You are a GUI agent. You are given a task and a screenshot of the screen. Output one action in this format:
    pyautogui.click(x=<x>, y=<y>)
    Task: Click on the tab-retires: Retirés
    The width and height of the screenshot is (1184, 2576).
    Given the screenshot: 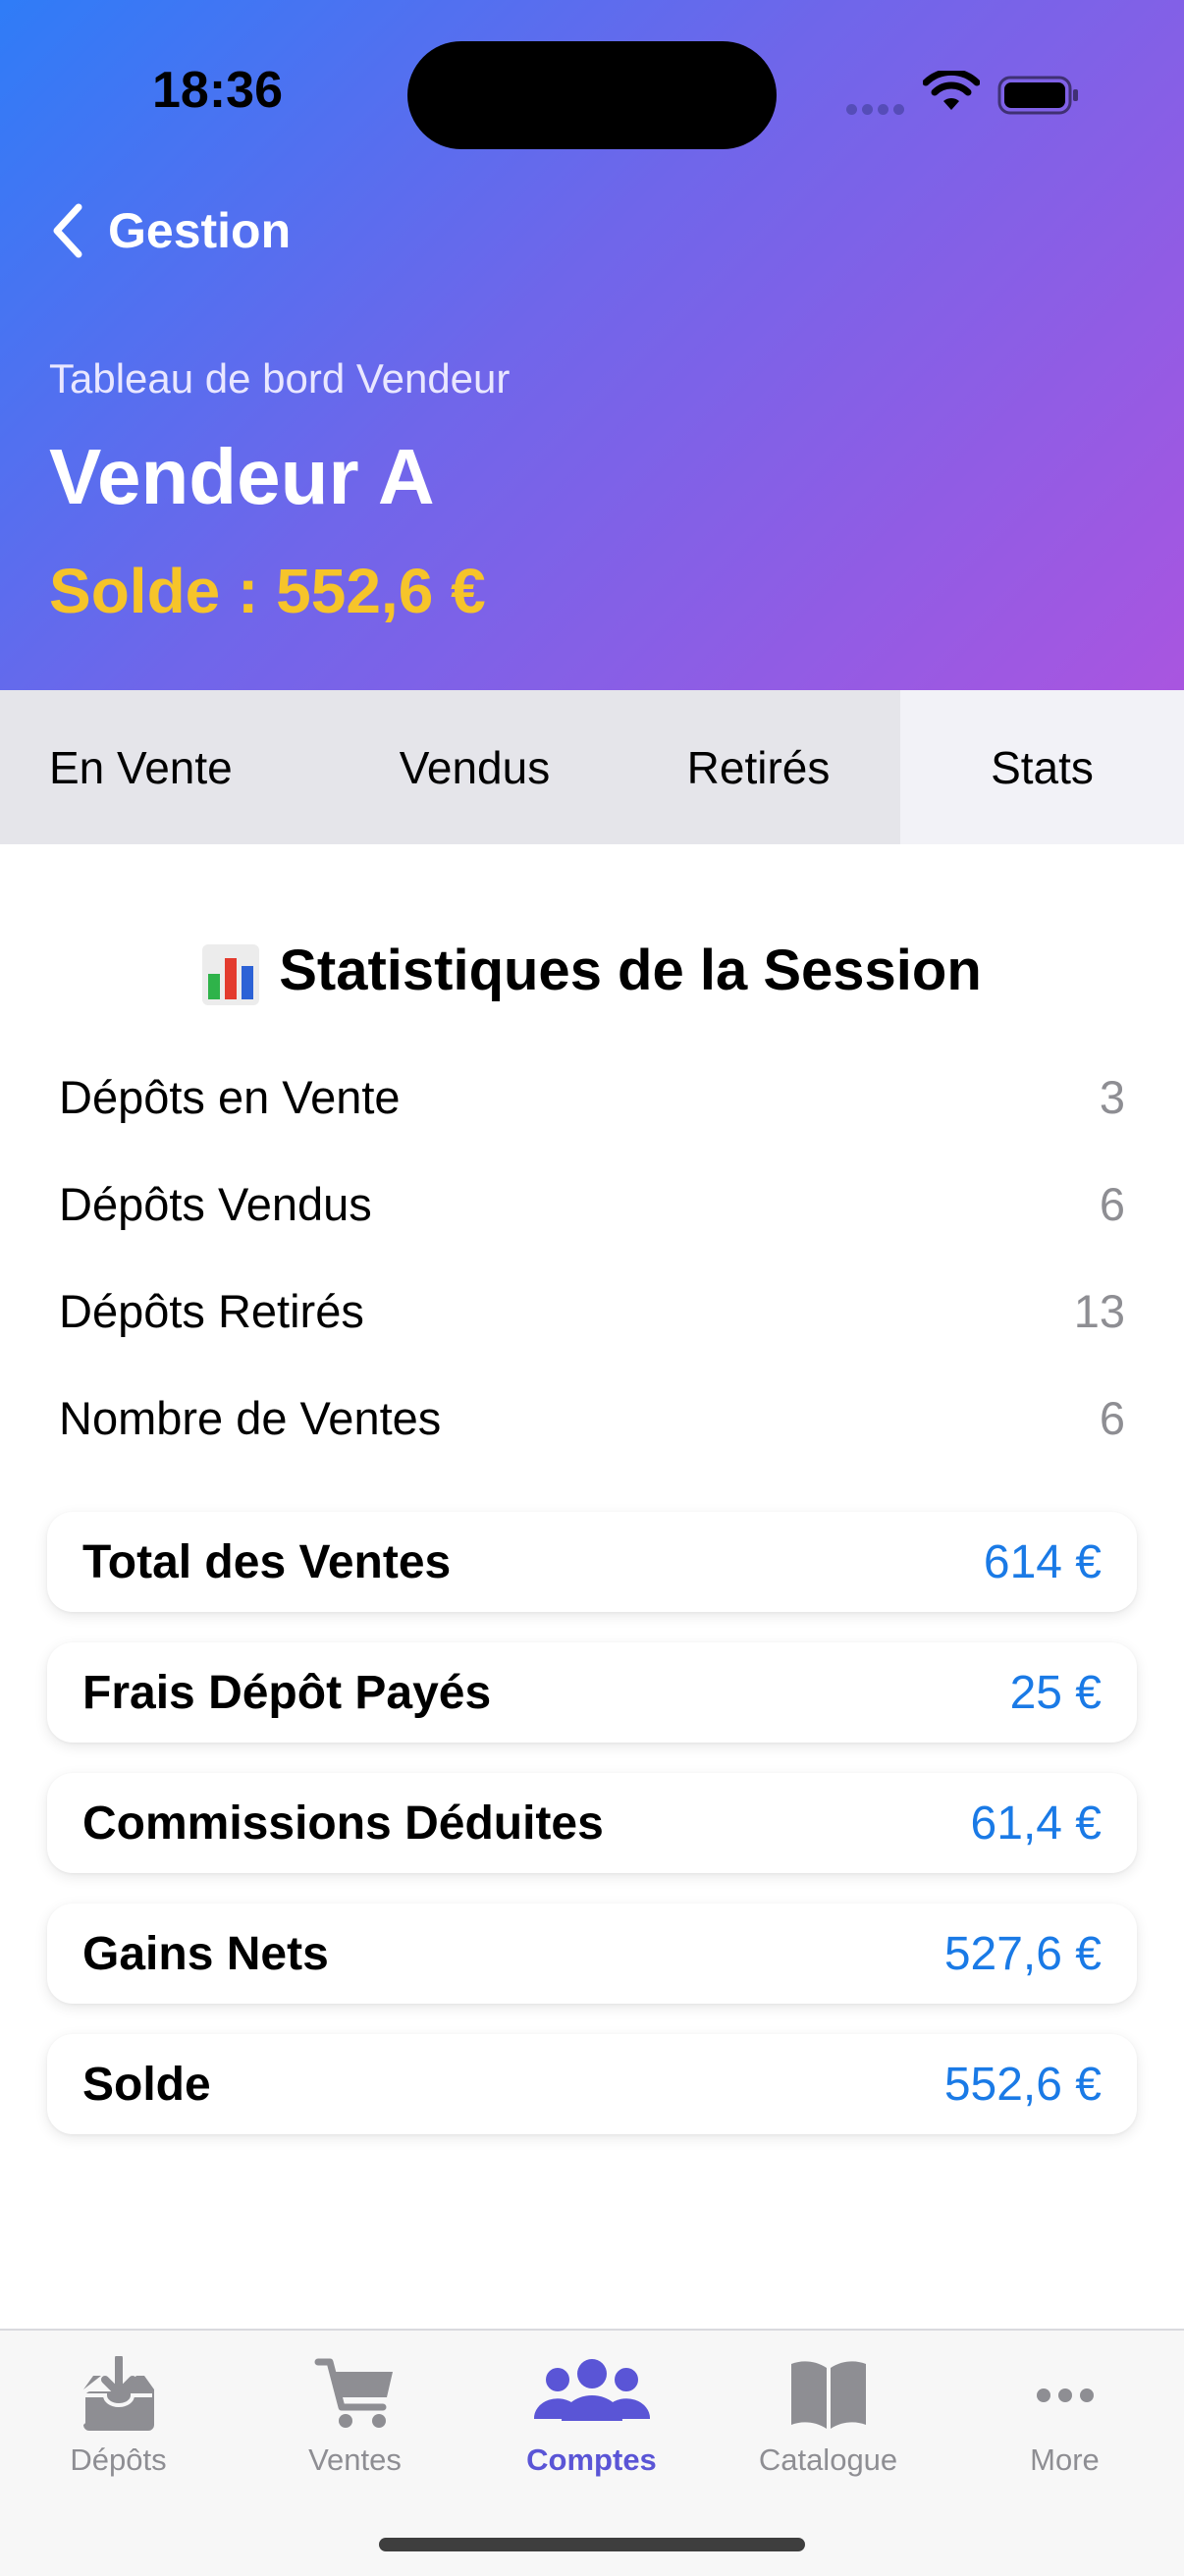 What is the action you would take?
    pyautogui.click(x=758, y=767)
    